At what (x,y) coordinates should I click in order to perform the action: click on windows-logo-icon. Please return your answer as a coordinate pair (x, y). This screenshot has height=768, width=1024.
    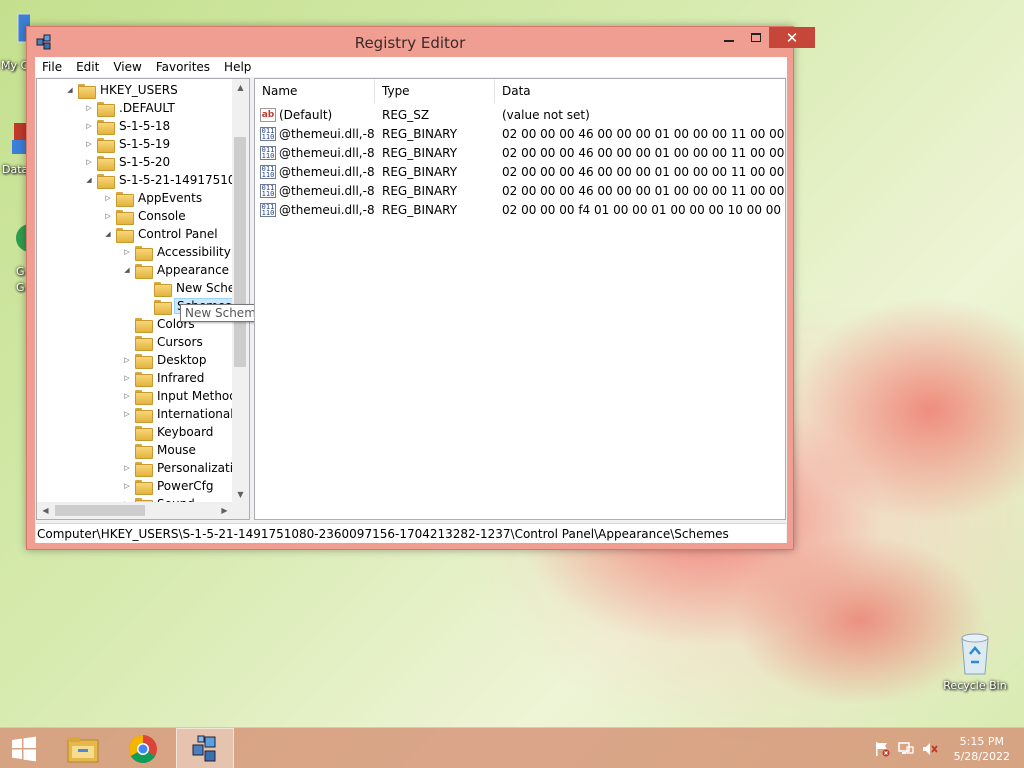
    Looking at the image, I should click on (24, 748).